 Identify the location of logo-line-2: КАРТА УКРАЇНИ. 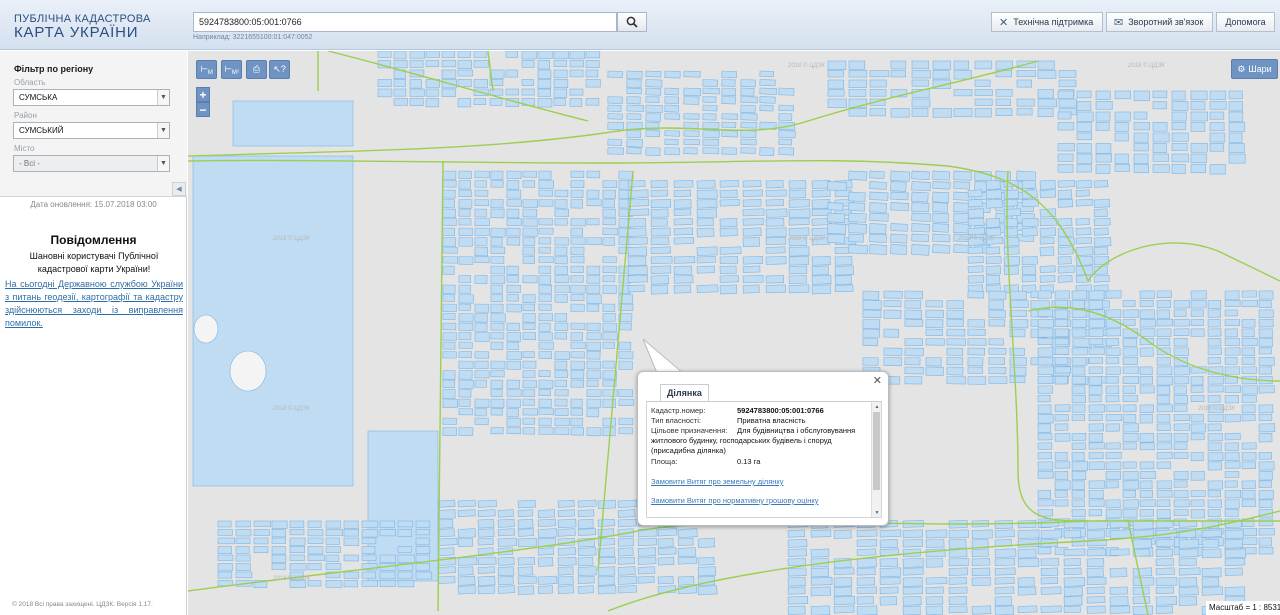
(76, 32).